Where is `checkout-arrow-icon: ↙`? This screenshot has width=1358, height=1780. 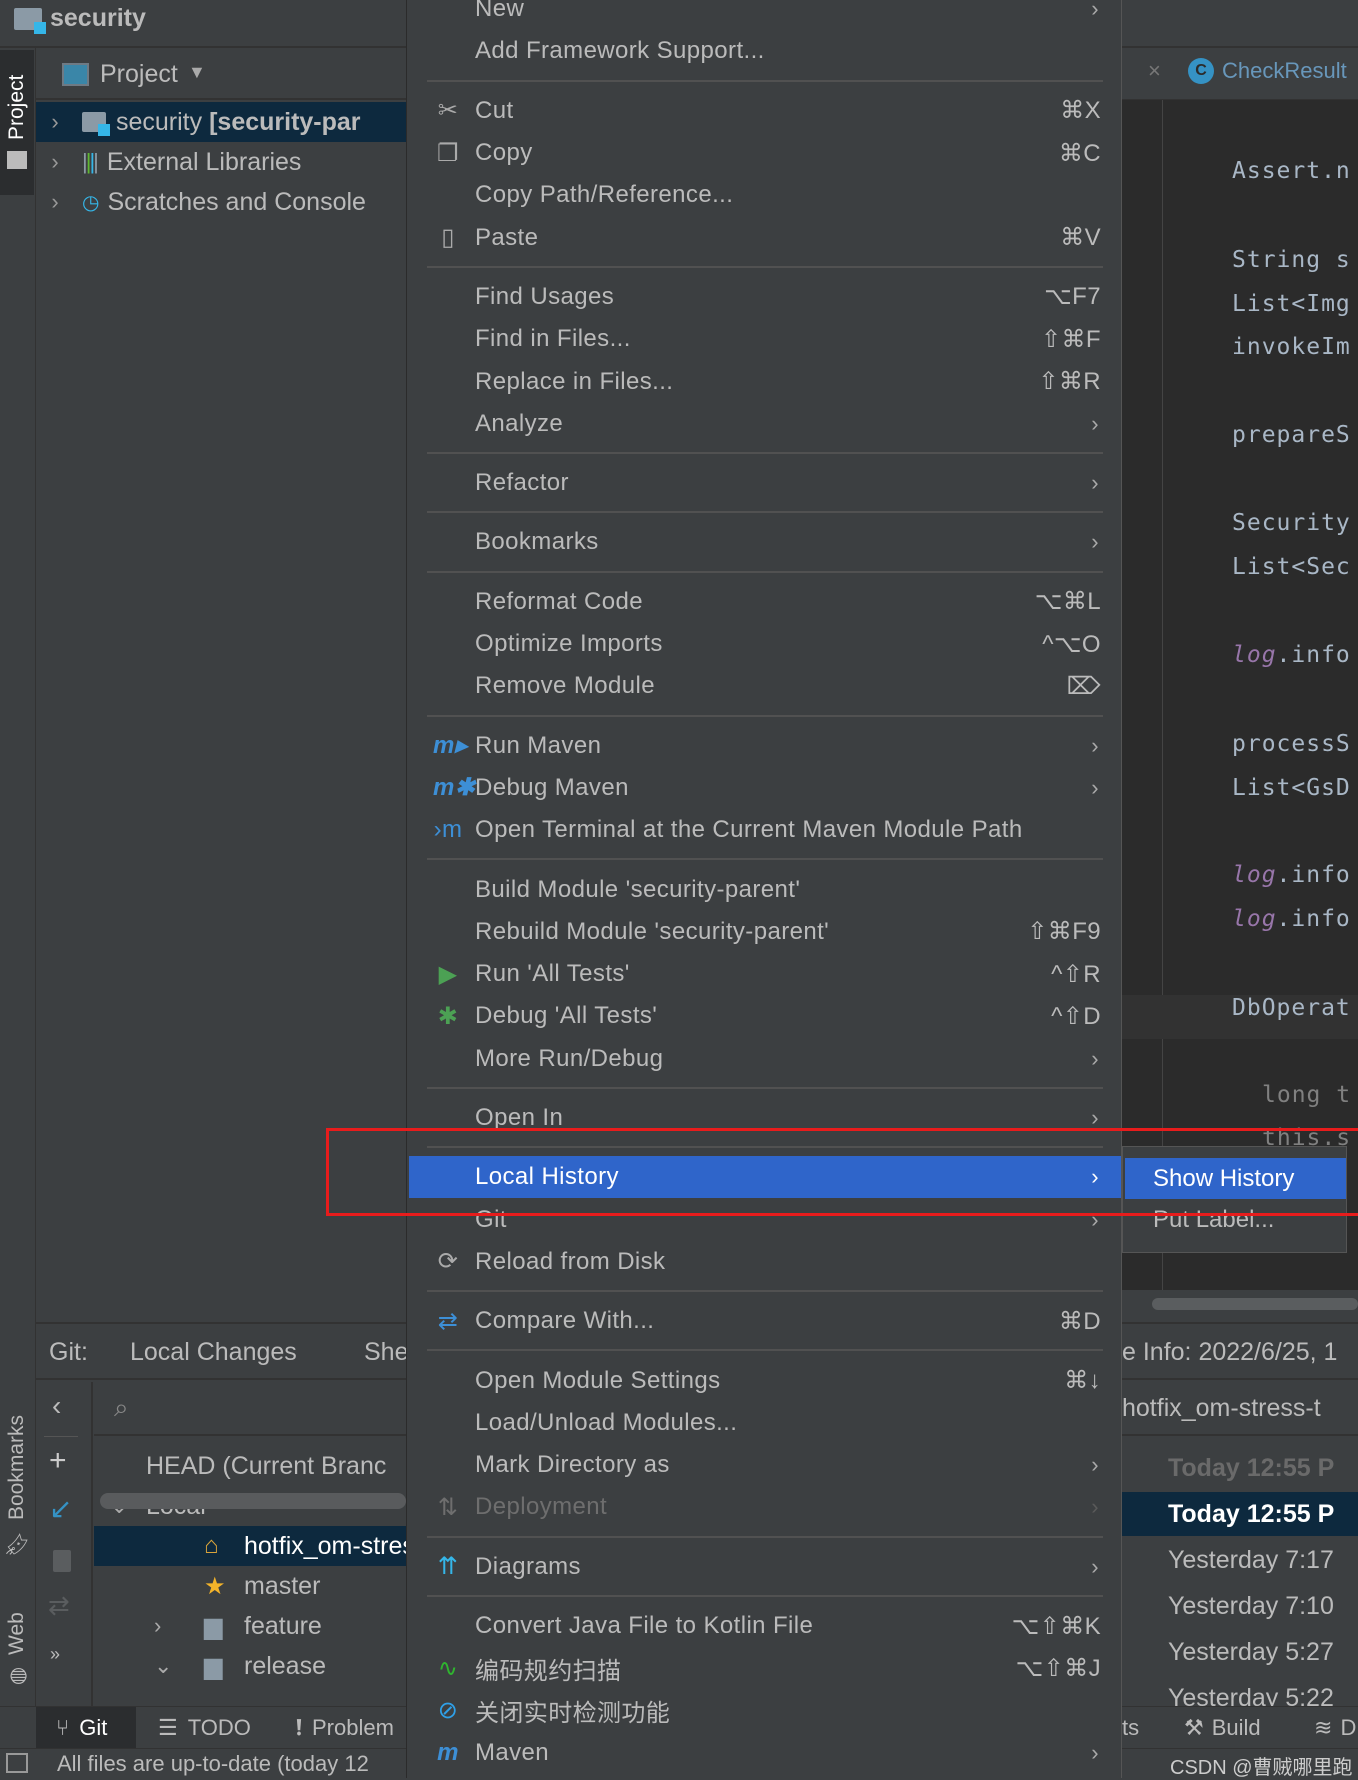 checkout-arrow-icon: ↙ is located at coordinates (60, 1508).